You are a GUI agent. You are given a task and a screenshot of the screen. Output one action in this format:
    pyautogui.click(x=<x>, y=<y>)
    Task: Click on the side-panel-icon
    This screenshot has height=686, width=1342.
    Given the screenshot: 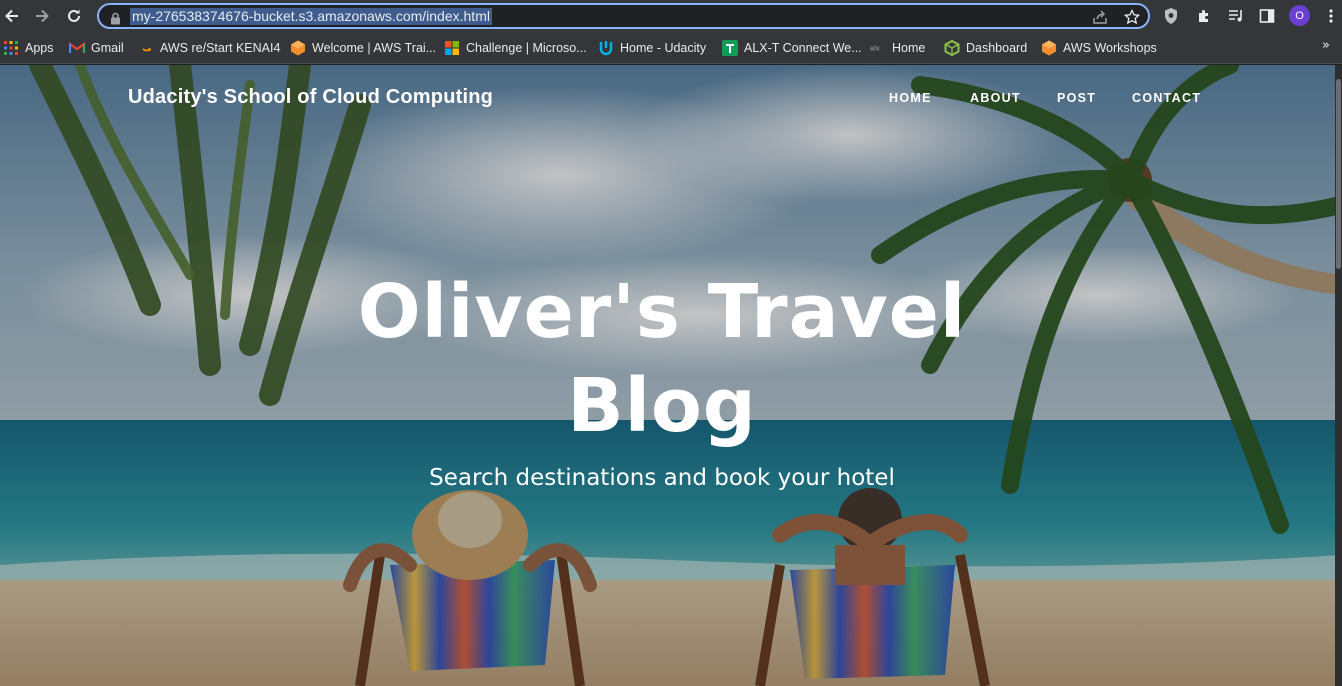 What is the action you would take?
    pyautogui.click(x=1267, y=16)
    